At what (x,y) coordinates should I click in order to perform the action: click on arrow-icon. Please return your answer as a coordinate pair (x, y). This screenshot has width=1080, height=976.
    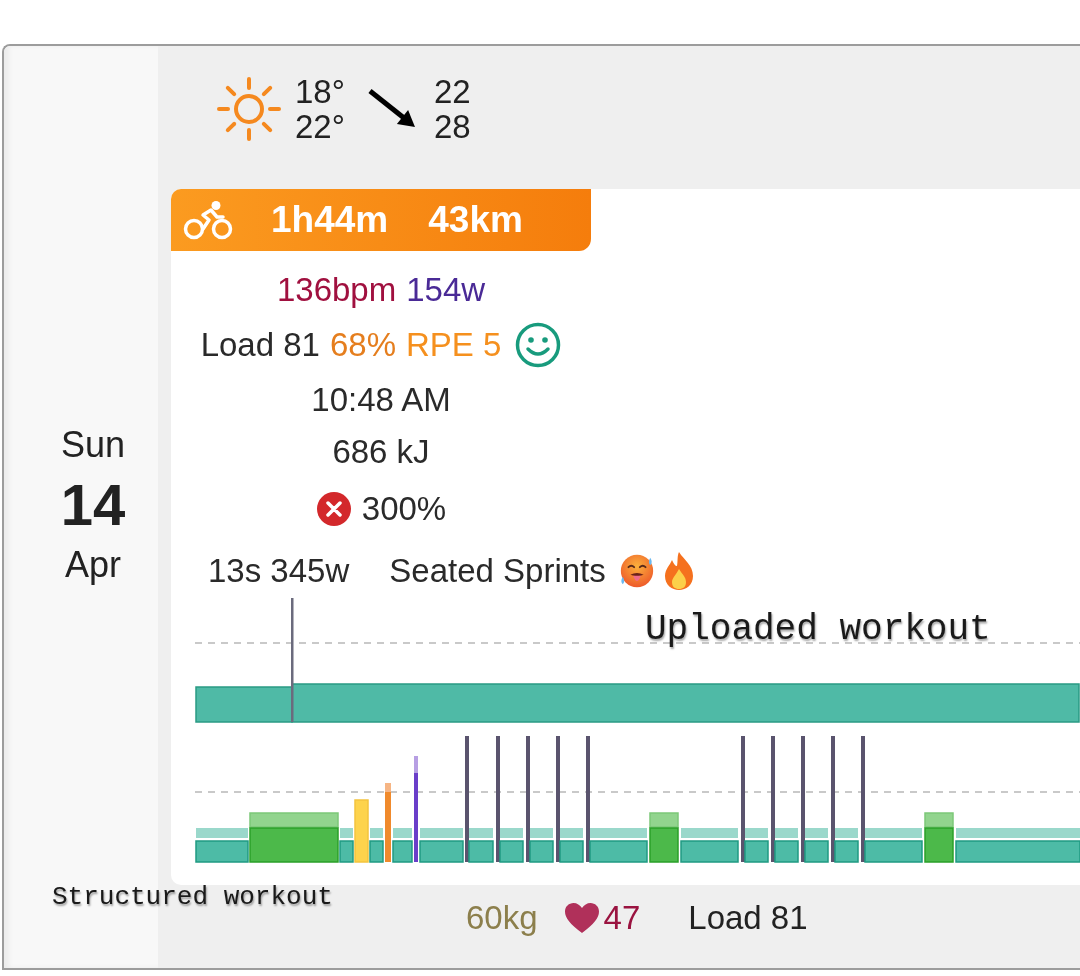
    Looking at the image, I should click on (391, 109).